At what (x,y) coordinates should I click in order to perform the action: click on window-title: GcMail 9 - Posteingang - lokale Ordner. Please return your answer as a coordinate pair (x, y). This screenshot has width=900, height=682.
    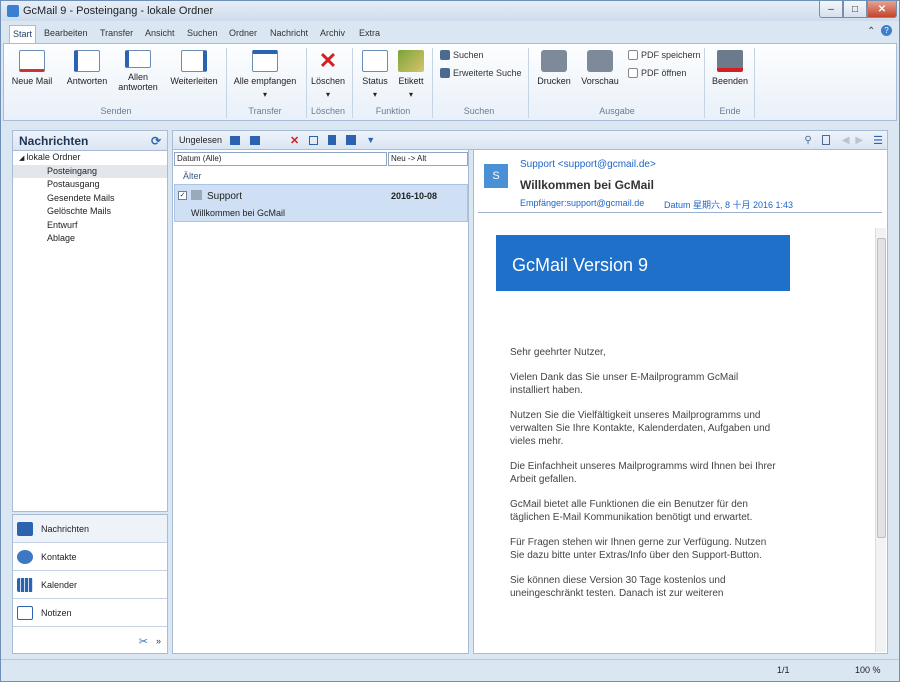
    Looking at the image, I should click on (118, 11).